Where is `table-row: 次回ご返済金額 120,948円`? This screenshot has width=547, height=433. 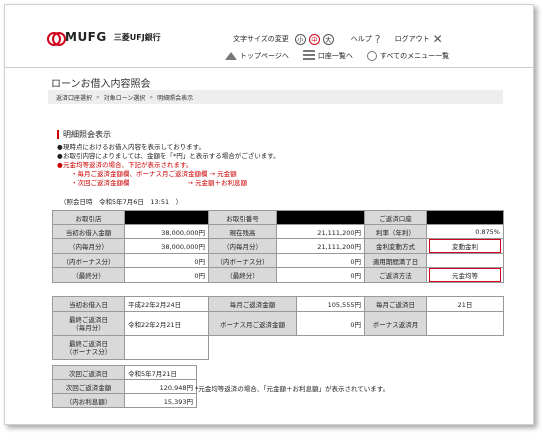
table-row: 次回ご返済金額 120,948円 is located at coordinates (124, 386).